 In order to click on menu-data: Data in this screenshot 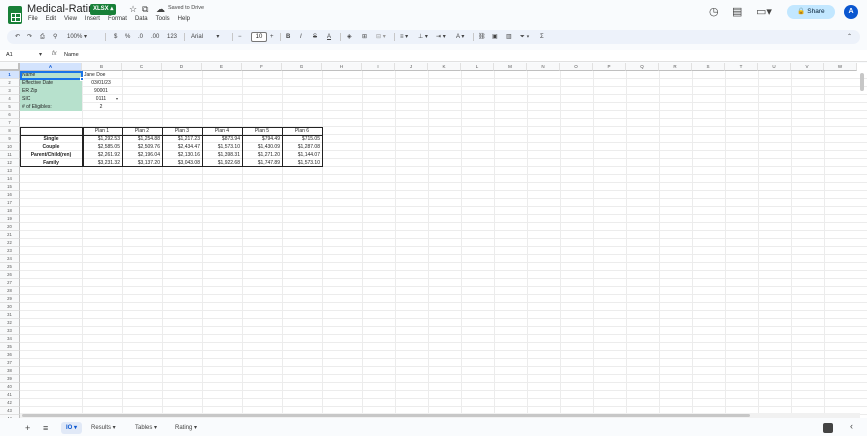, I will do `click(141, 19)`.